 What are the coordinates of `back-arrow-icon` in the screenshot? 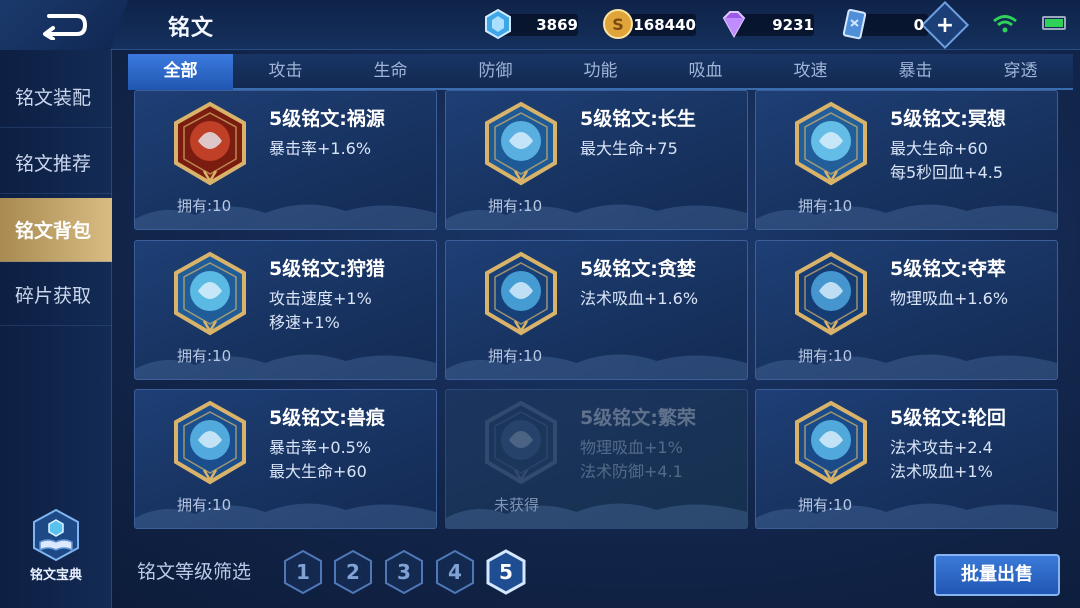 It's located at (65, 27).